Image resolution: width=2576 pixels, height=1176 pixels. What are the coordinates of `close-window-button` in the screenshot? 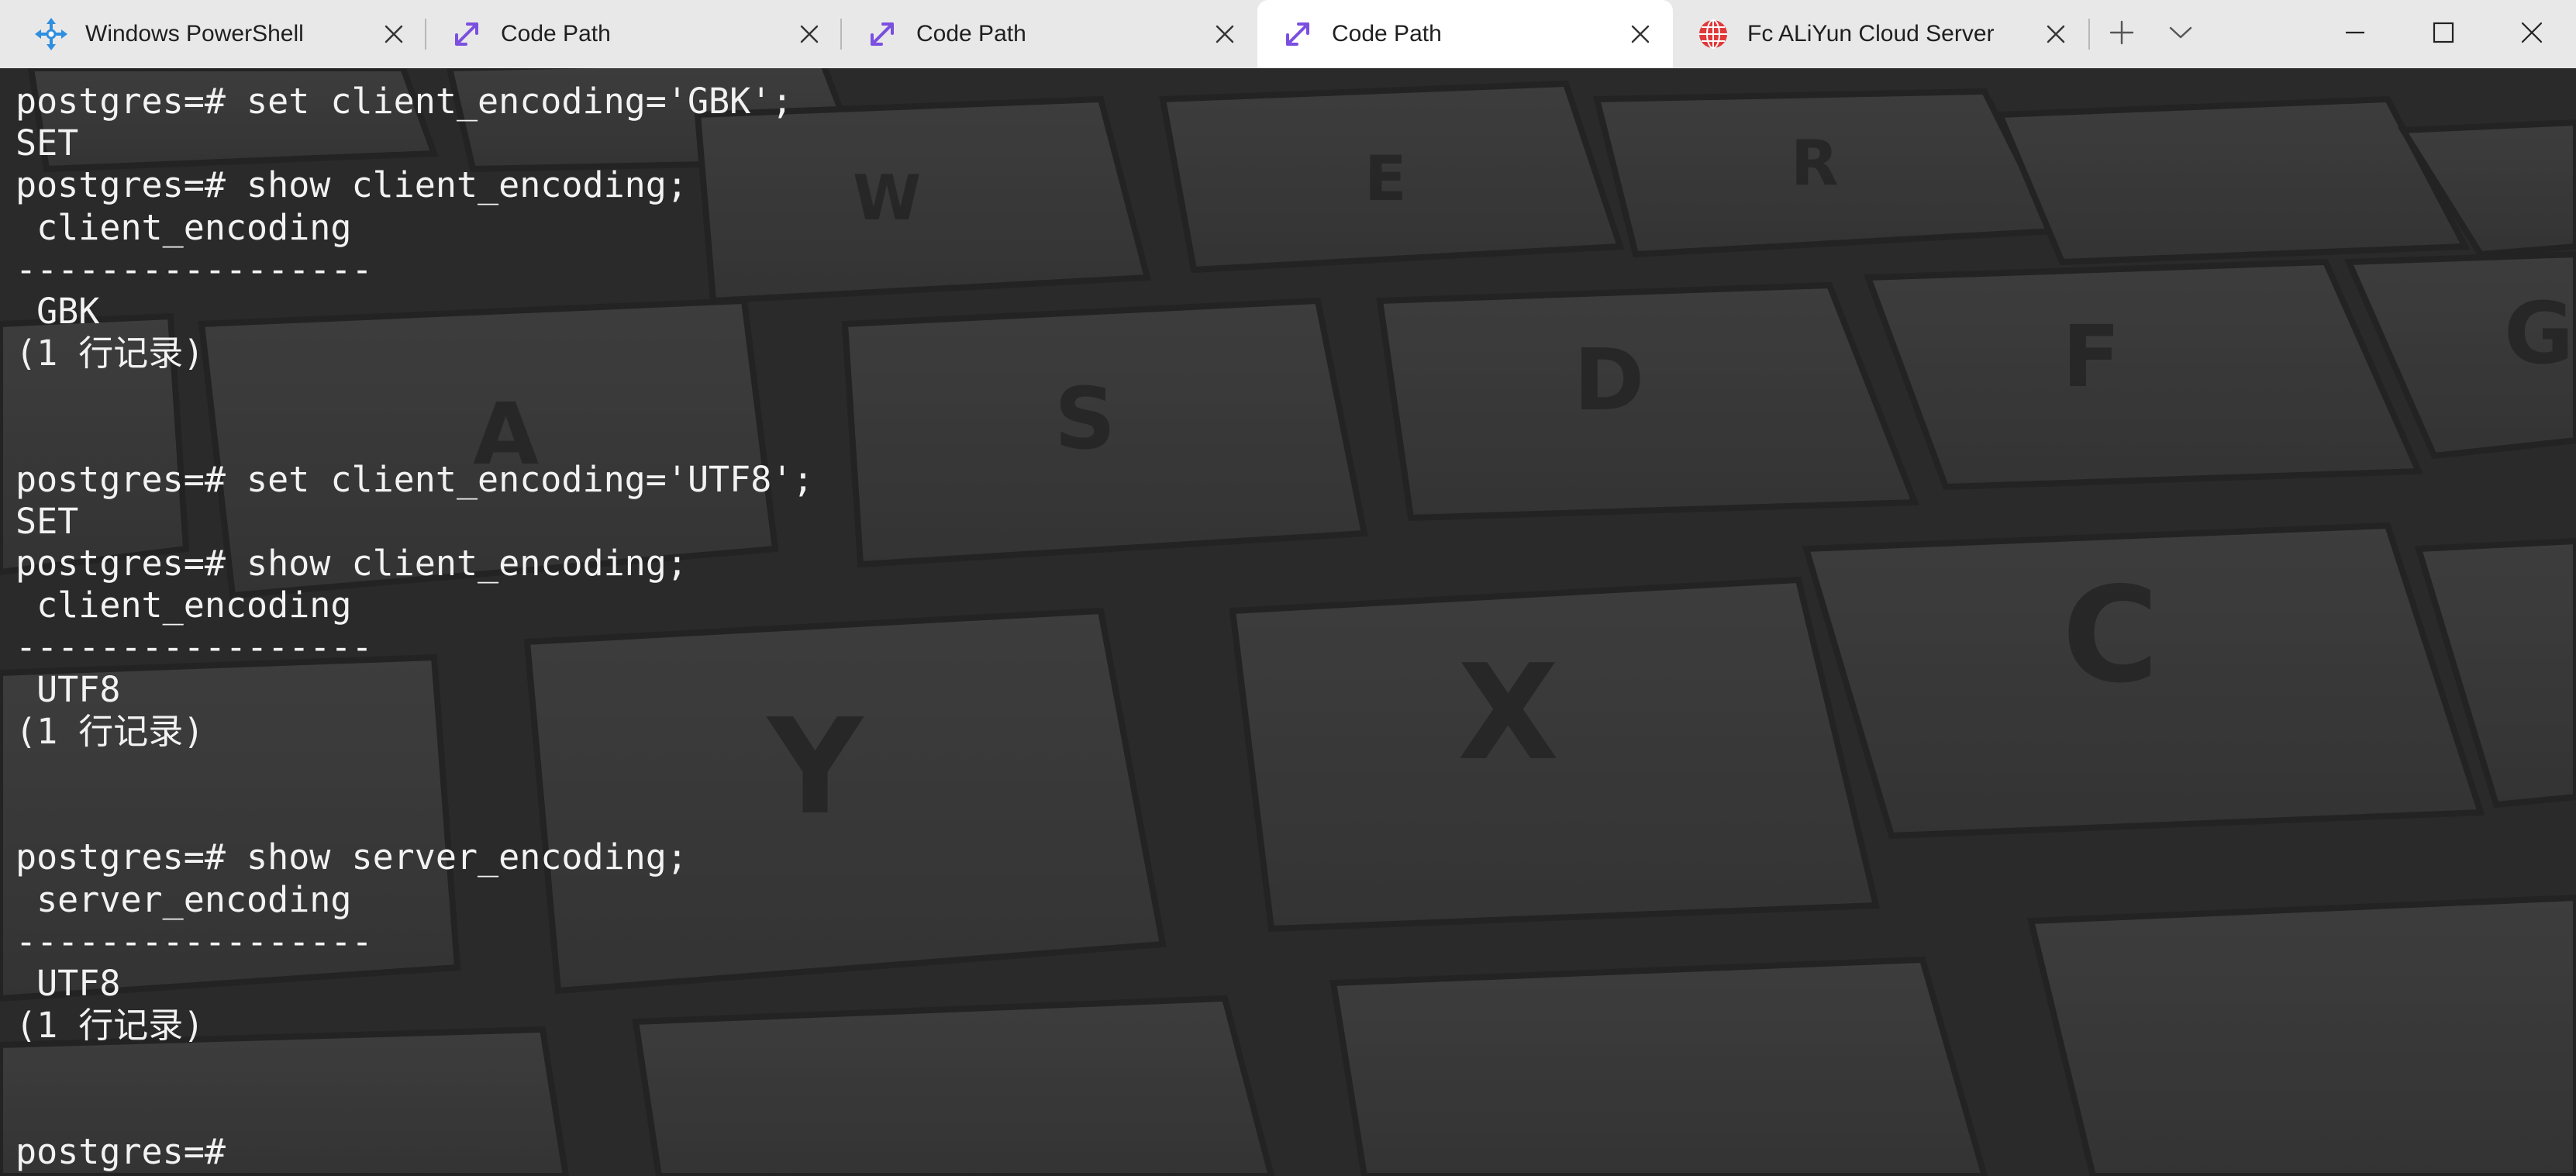 It's located at (2532, 34).